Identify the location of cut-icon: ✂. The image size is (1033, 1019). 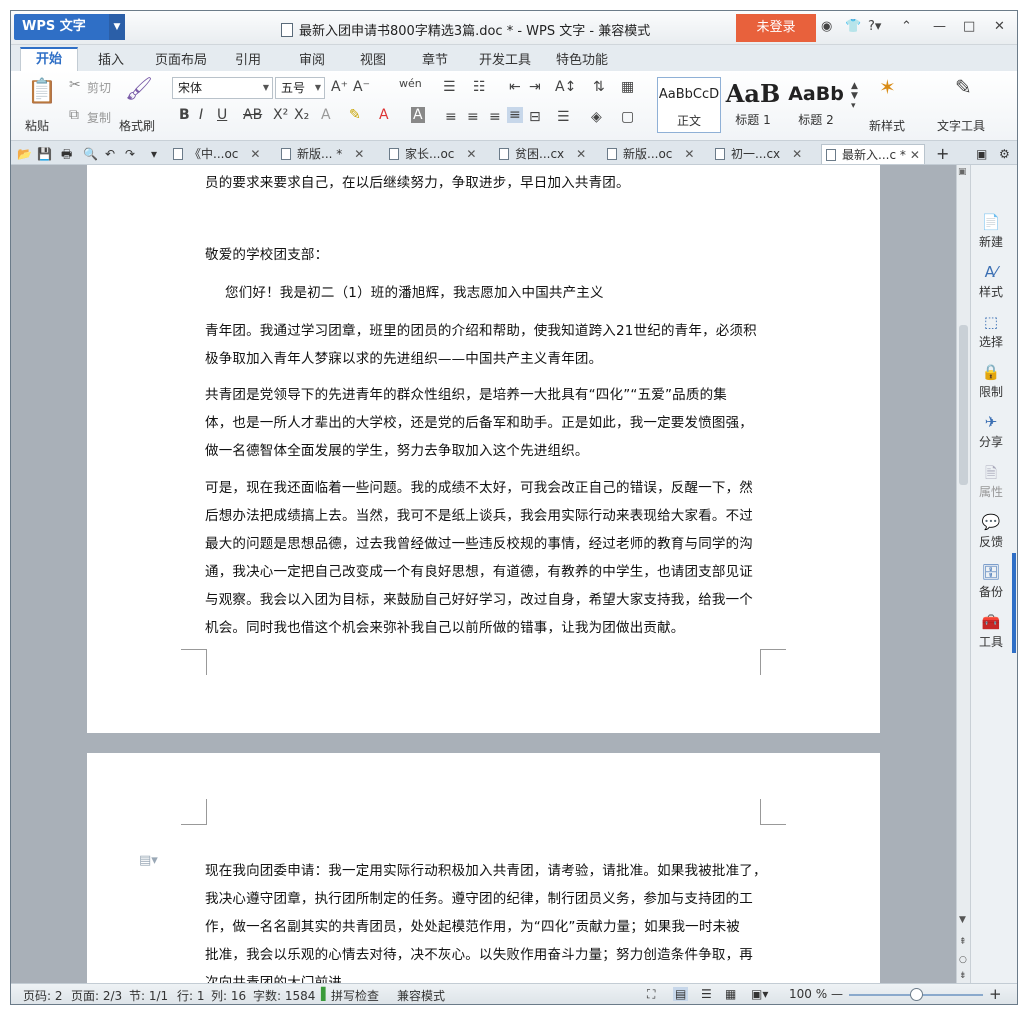
(75, 85).